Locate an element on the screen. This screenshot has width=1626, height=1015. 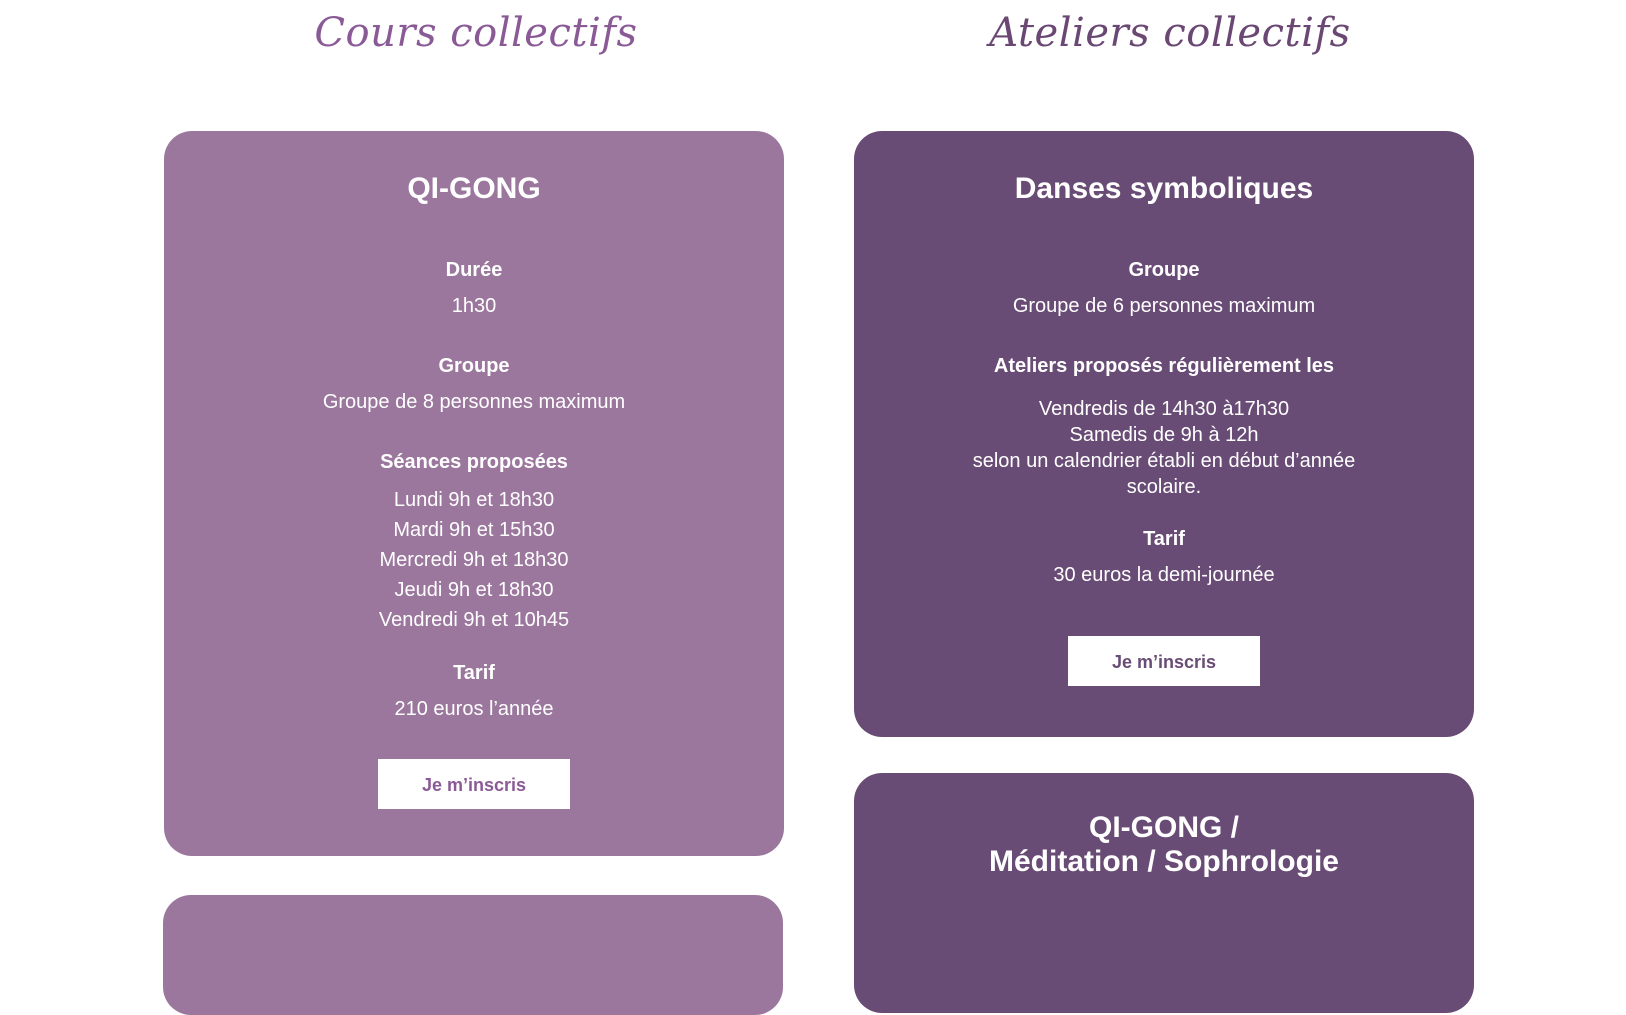
ateliers-label: Ateliers proposés régulièrement les is located at coordinates (1164, 366).